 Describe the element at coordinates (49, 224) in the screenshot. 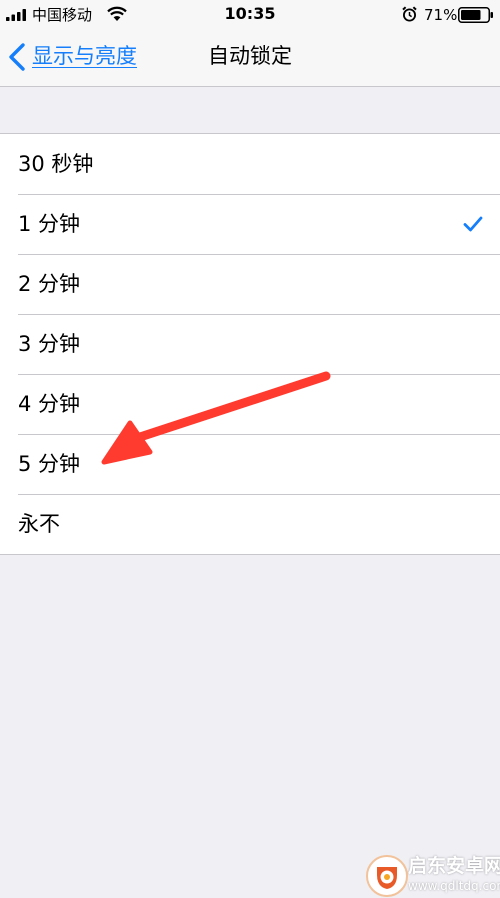

I see `option-label: 1 分钟` at that location.